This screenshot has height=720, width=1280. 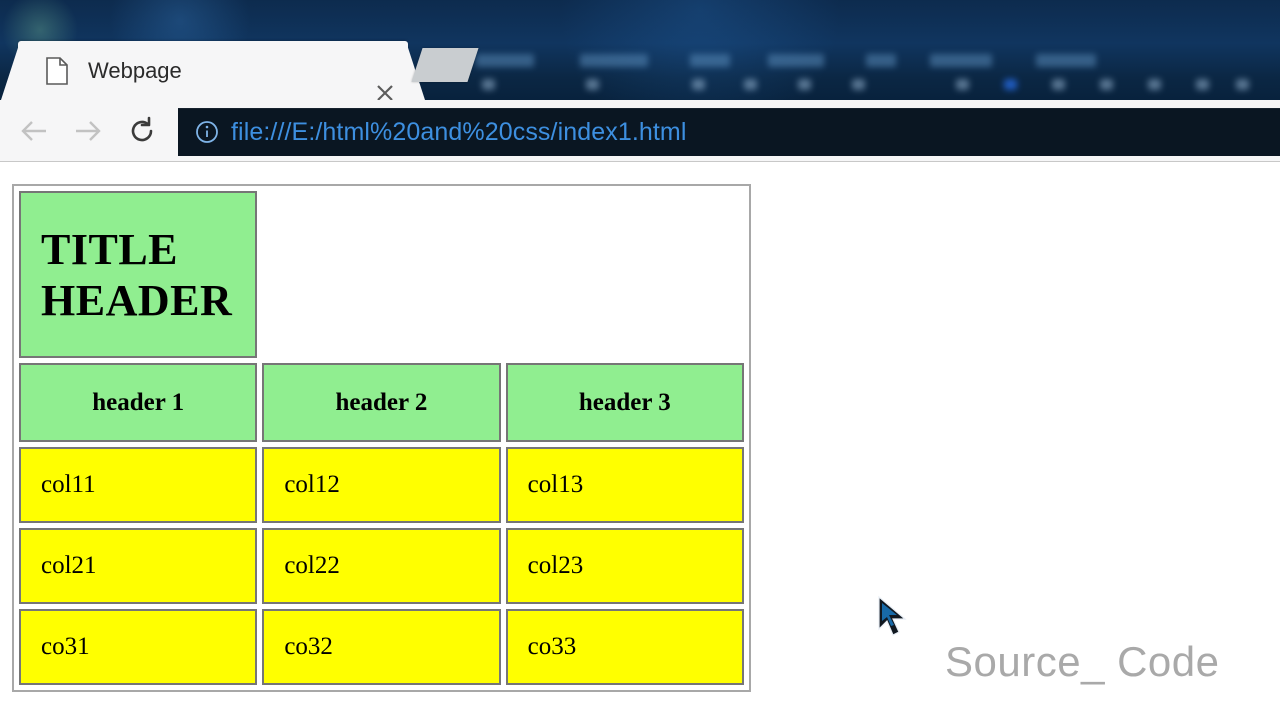 What do you see at coordinates (445, 65) in the screenshot?
I see `new-tab-button` at bounding box center [445, 65].